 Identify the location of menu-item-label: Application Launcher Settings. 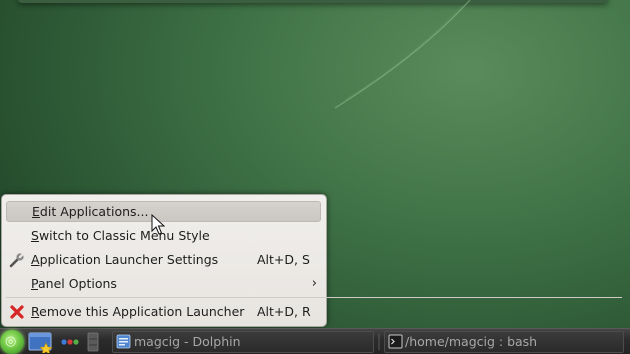
(124, 259).